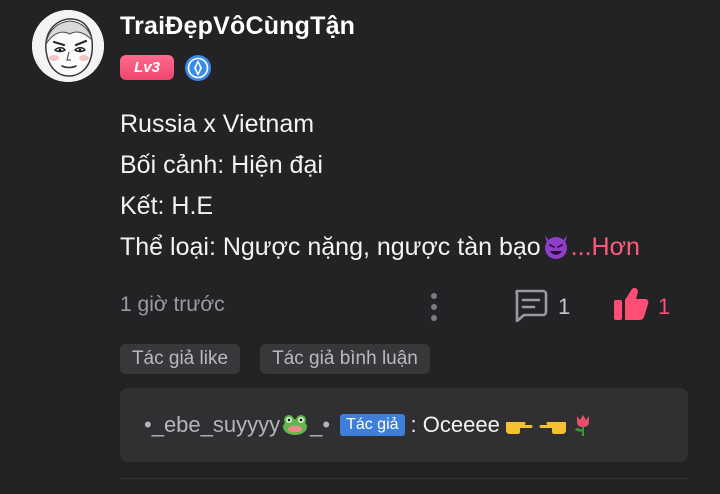  I want to click on level-badge: Lv3, so click(147, 67).